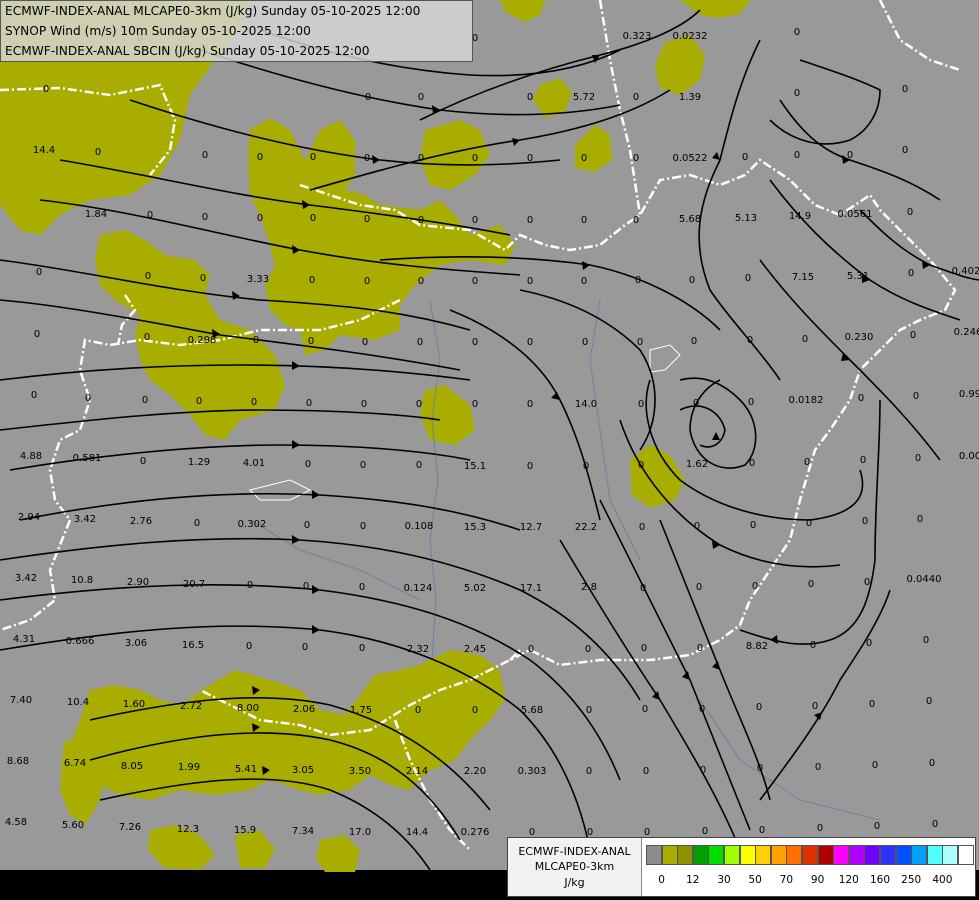 Image resolution: width=979 pixels, height=900 pixels. I want to click on value-label: 12.3, so click(188, 829).